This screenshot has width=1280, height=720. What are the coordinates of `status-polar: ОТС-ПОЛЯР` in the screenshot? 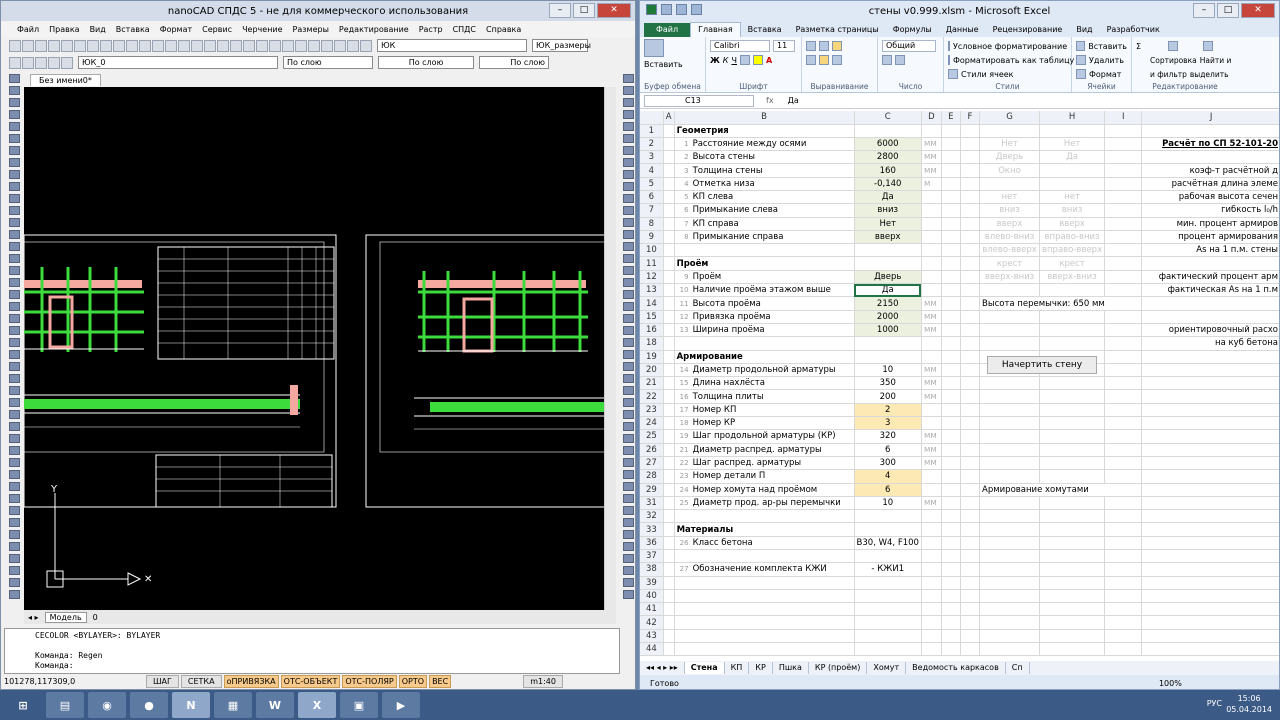 It's located at (369, 681).